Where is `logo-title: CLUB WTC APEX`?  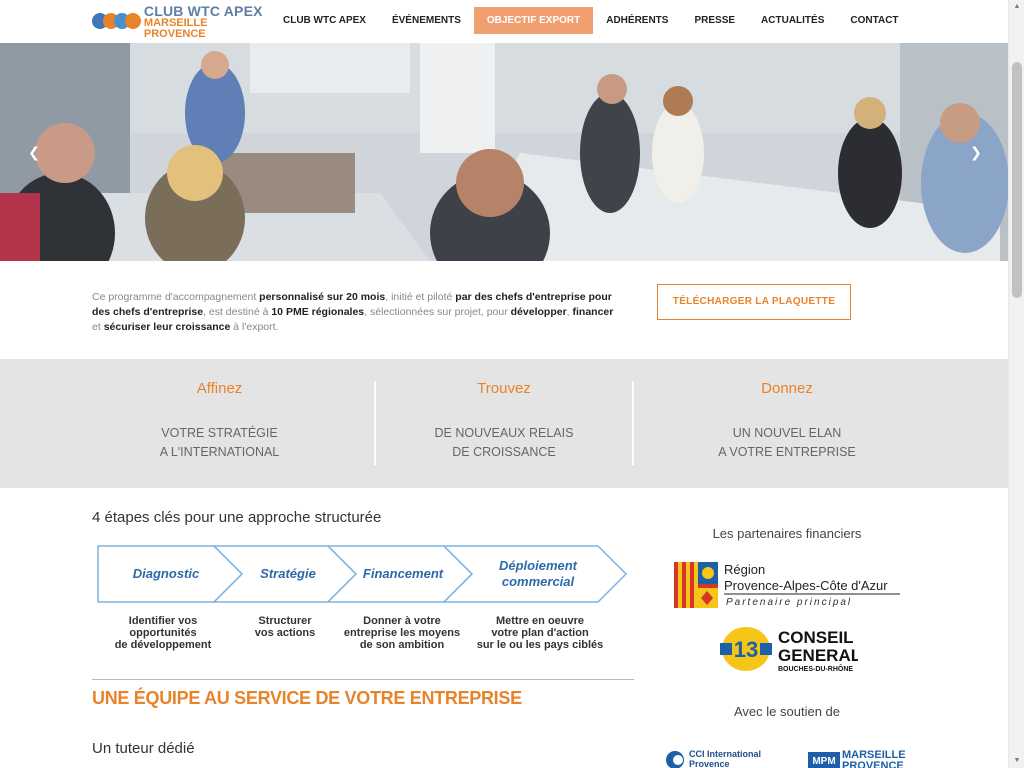
logo-title: CLUB WTC APEX is located at coordinates (203, 11).